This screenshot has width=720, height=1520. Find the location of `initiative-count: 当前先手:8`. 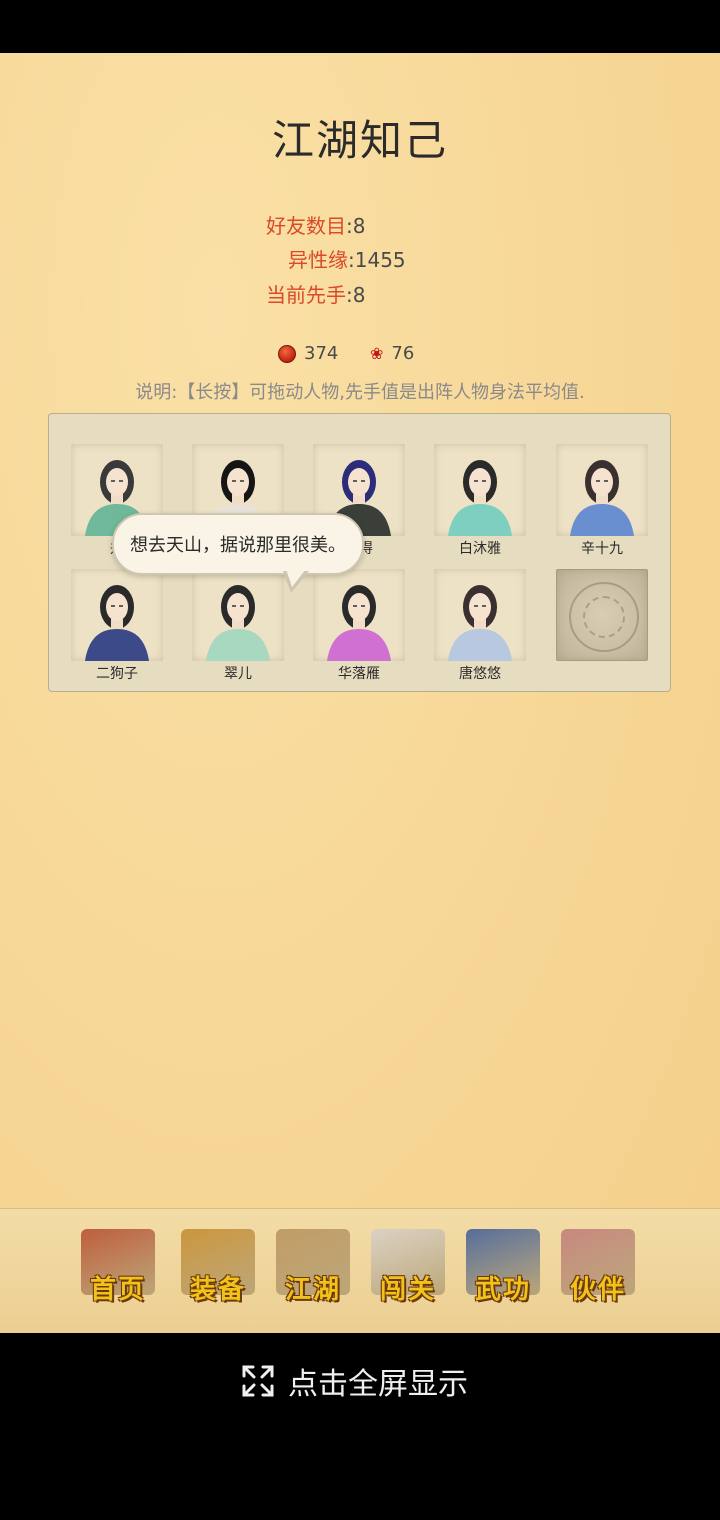

initiative-count: 当前先手:8 is located at coordinates (315, 293).